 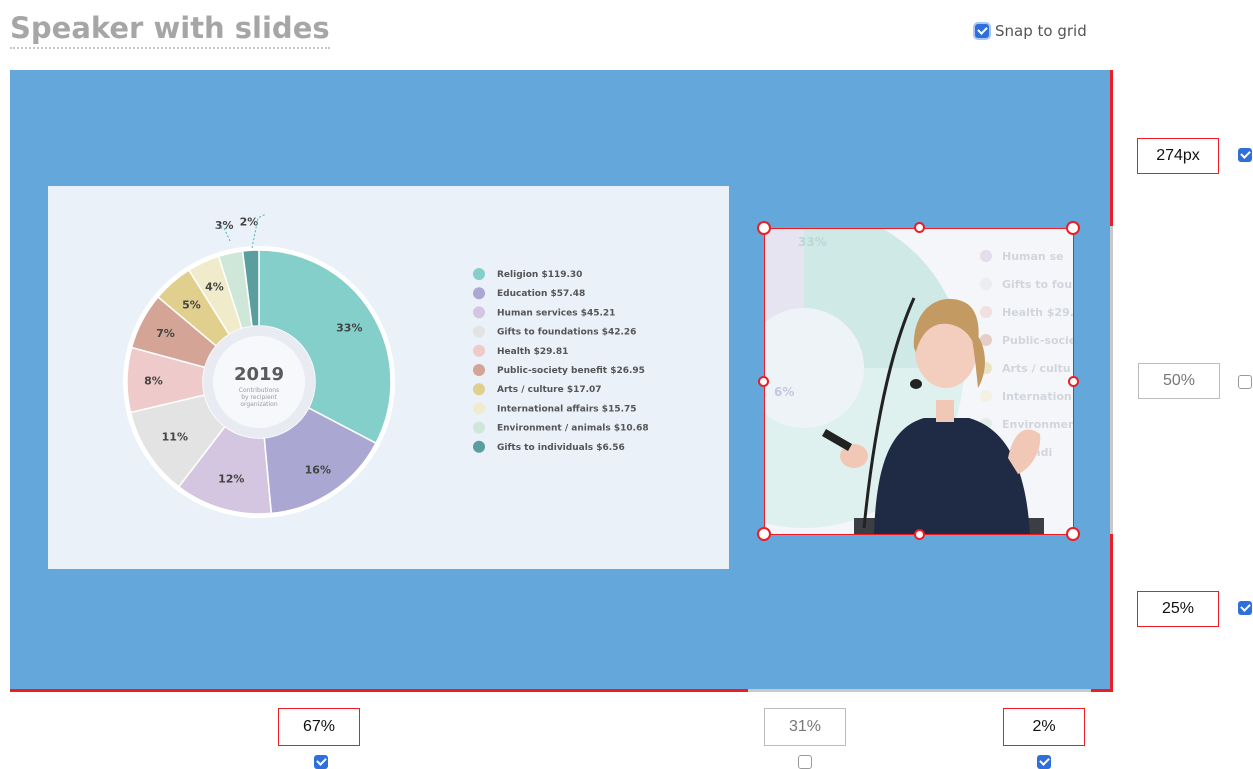 I want to click on resize-handle-left, so click(x=763, y=381).